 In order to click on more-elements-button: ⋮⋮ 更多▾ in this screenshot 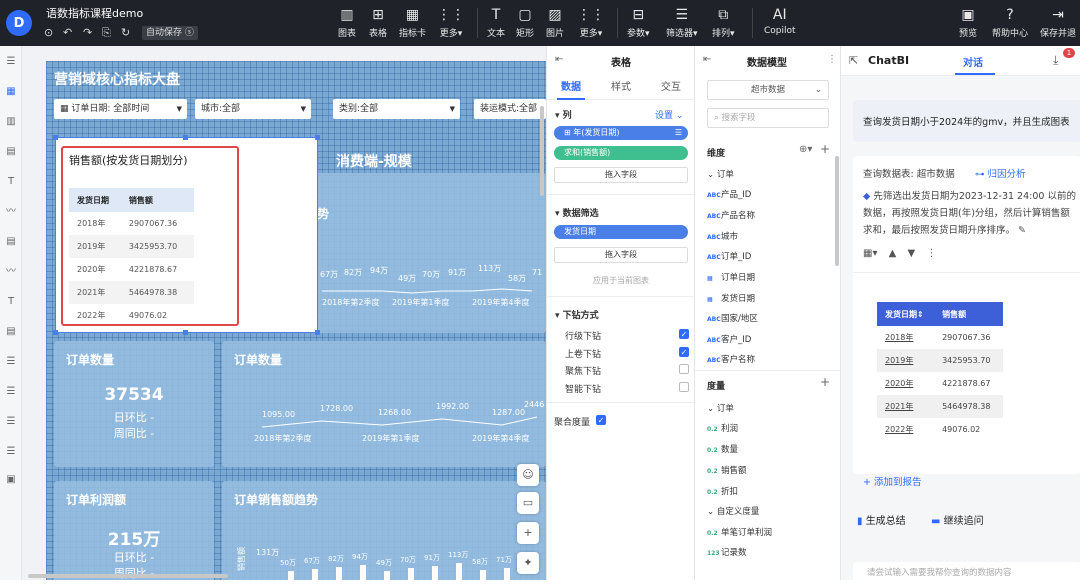, I will do `click(591, 22)`.